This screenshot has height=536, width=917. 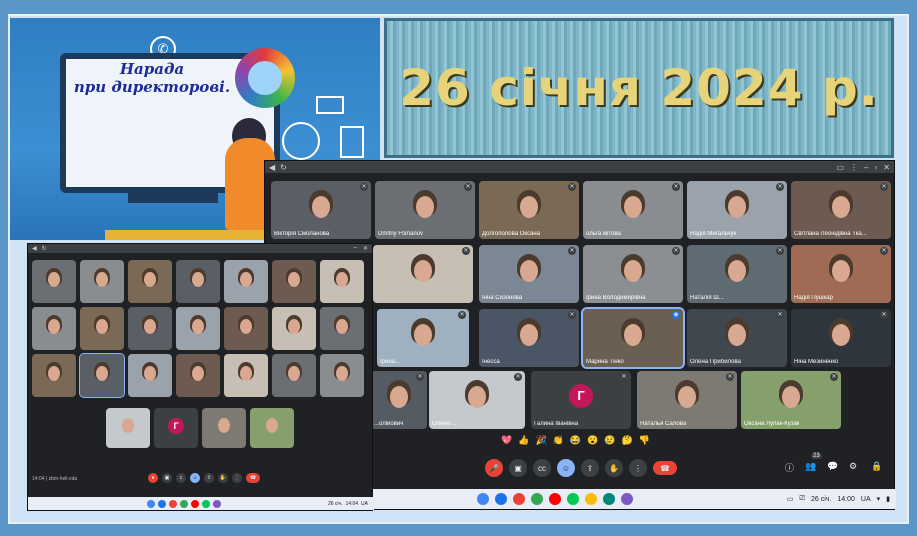 What do you see at coordinates (494, 468) in the screenshot?
I see `mic-off-button: 🎤` at bounding box center [494, 468].